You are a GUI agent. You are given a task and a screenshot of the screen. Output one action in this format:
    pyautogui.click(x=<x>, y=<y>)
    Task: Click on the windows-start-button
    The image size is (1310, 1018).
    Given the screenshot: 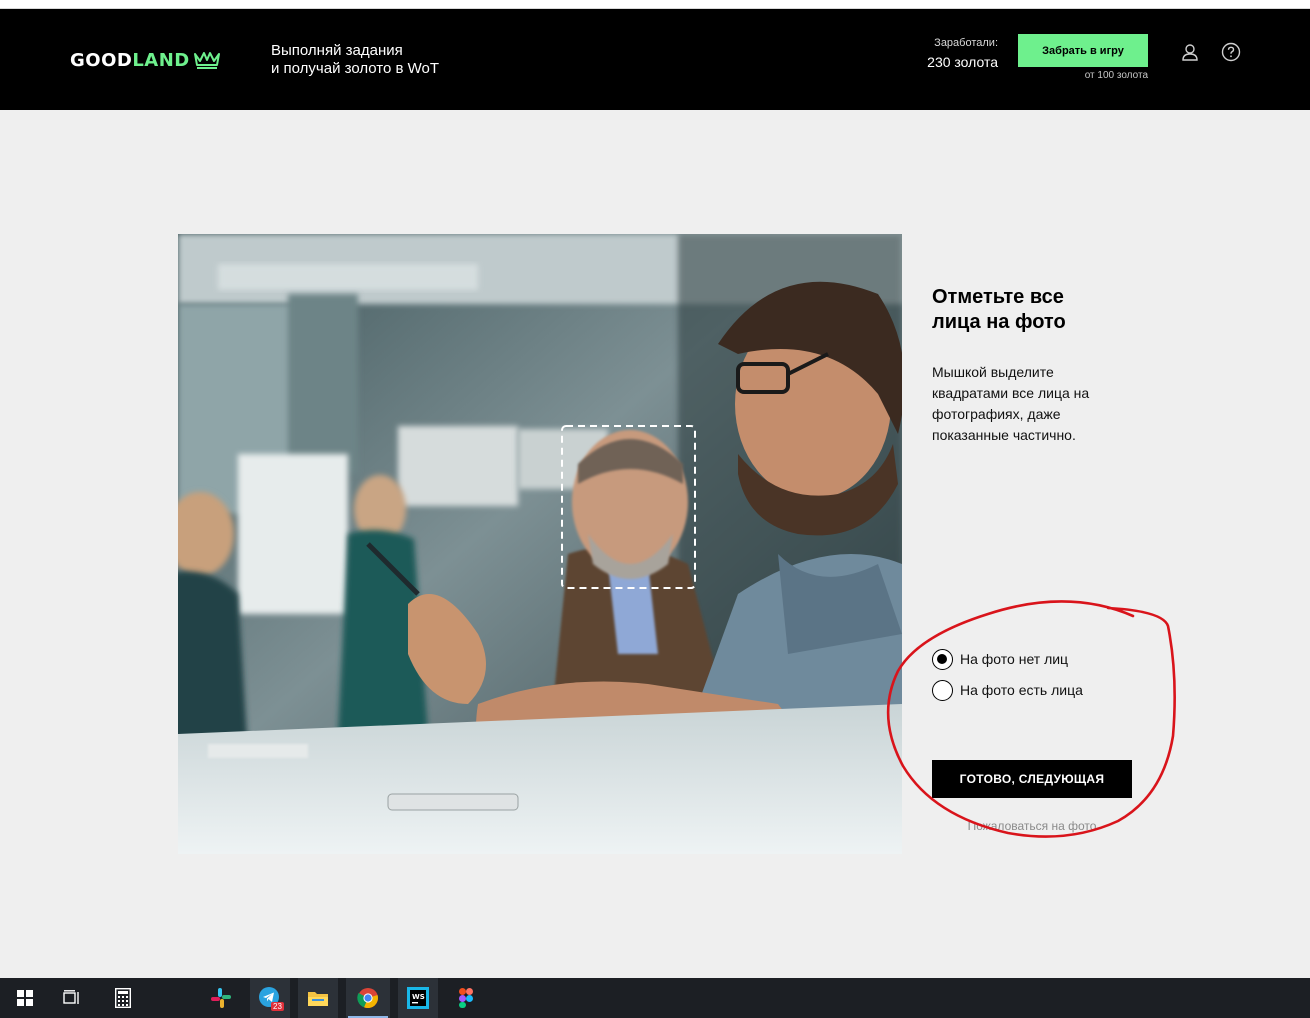 What is the action you would take?
    pyautogui.click(x=25, y=998)
    